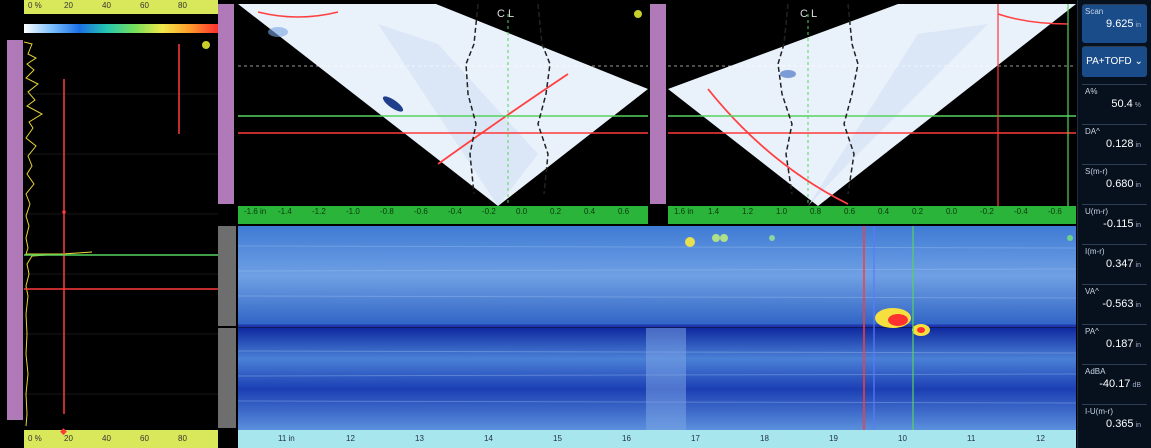 The width and height of the screenshot is (1151, 448). I want to click on readout-va: VA^ -0.563 in, so click(1114, 303).